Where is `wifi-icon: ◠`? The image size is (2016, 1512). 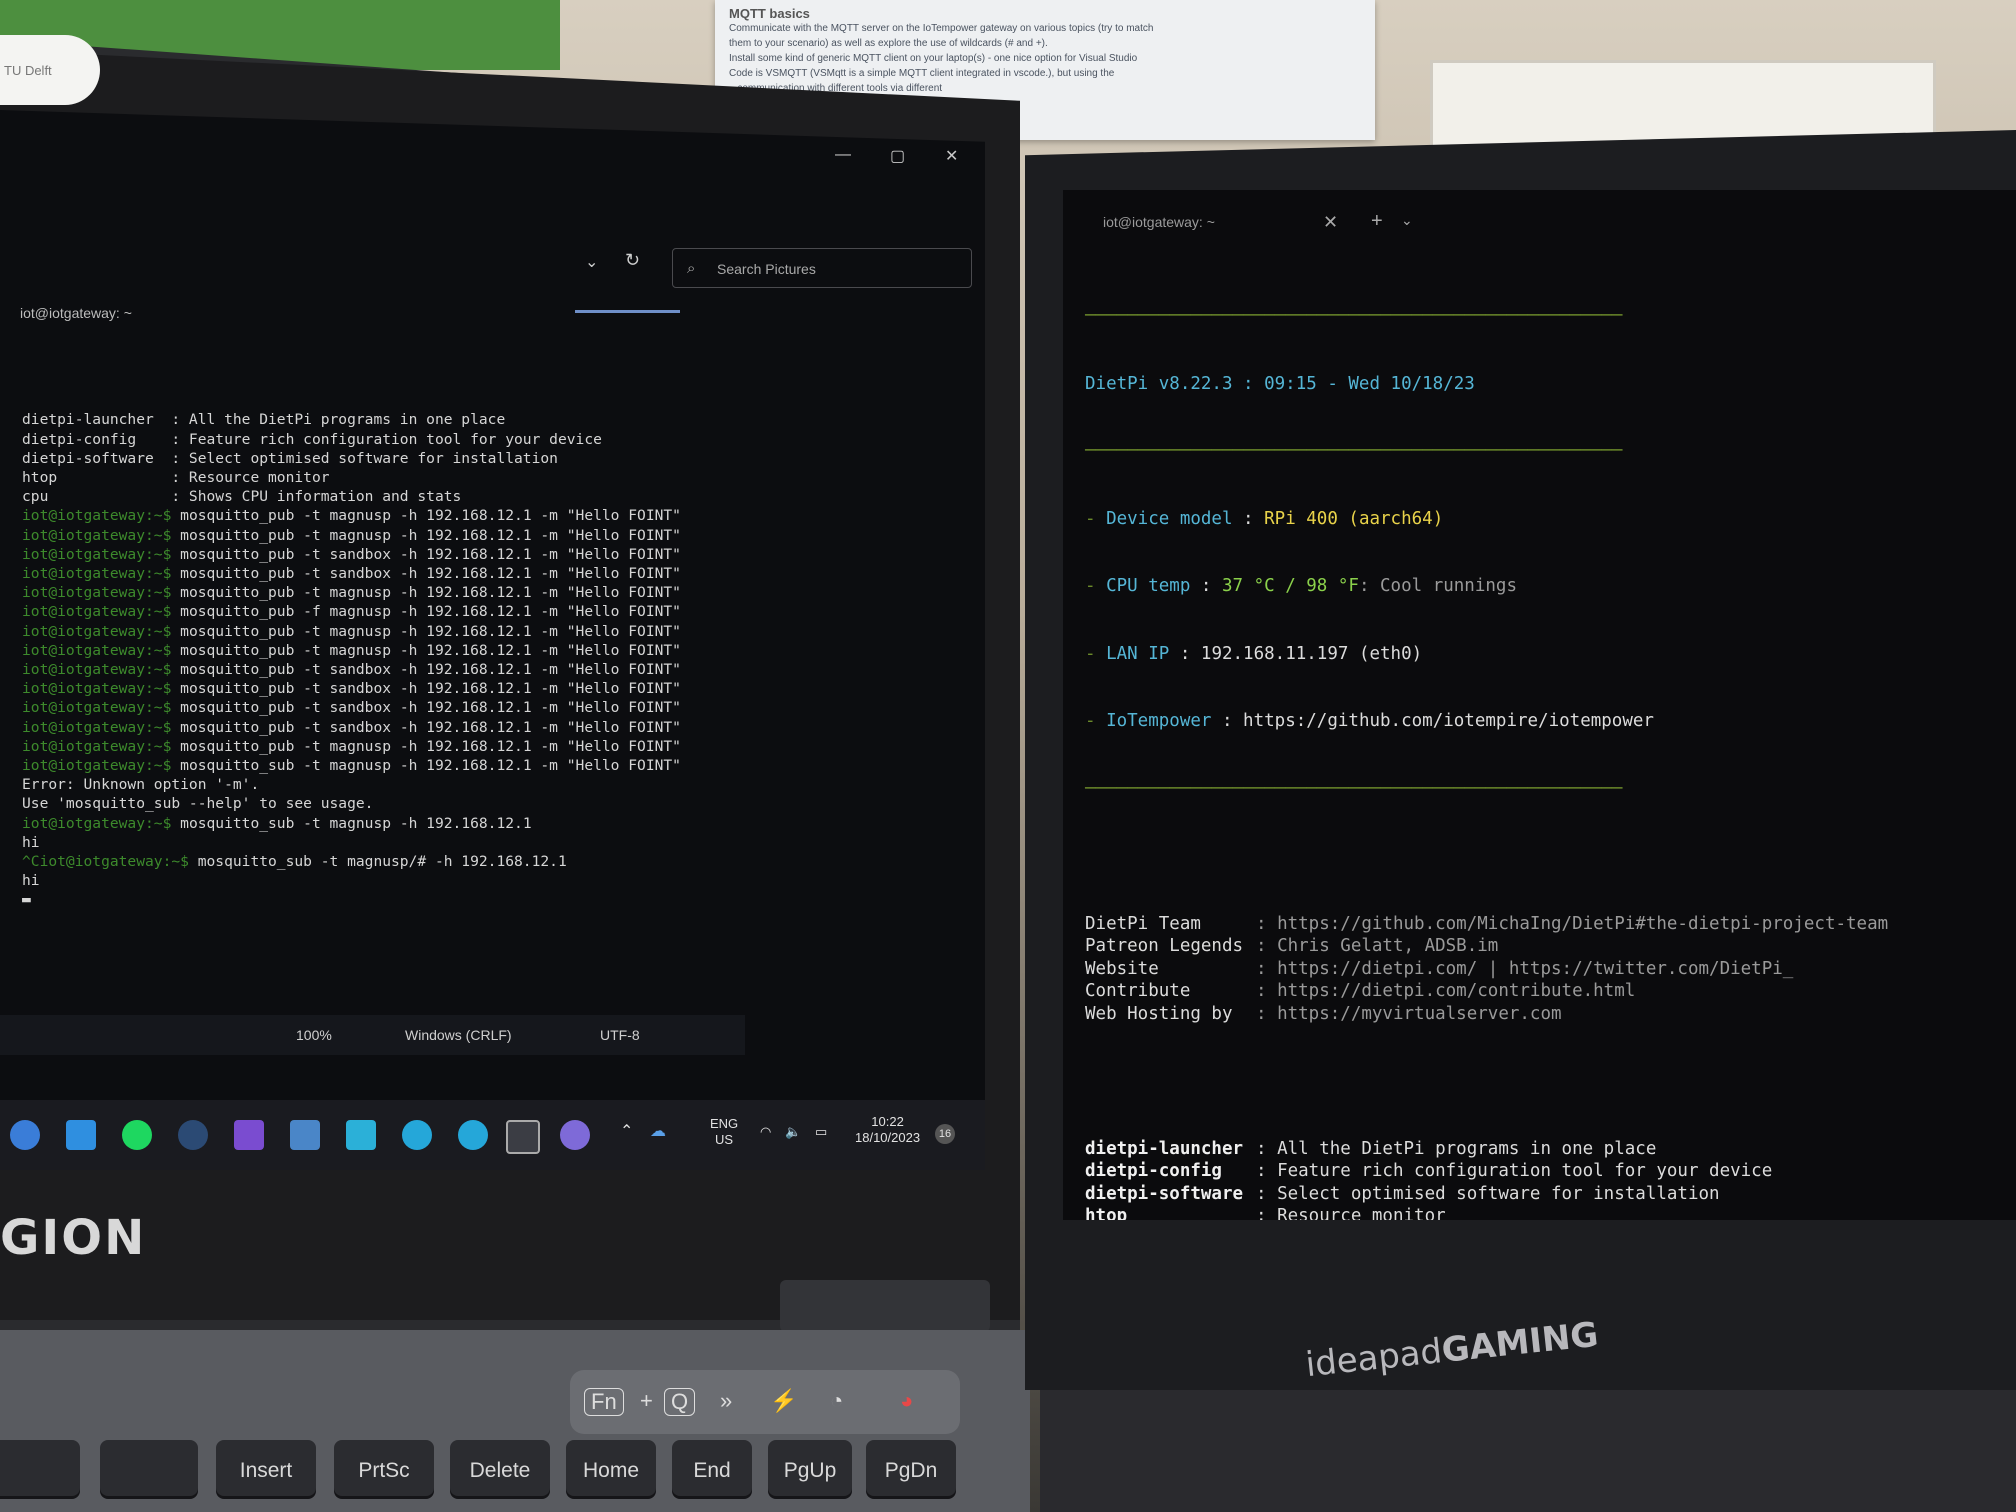
wifi-icon: ◠ is located at coordinates (765, 1132).